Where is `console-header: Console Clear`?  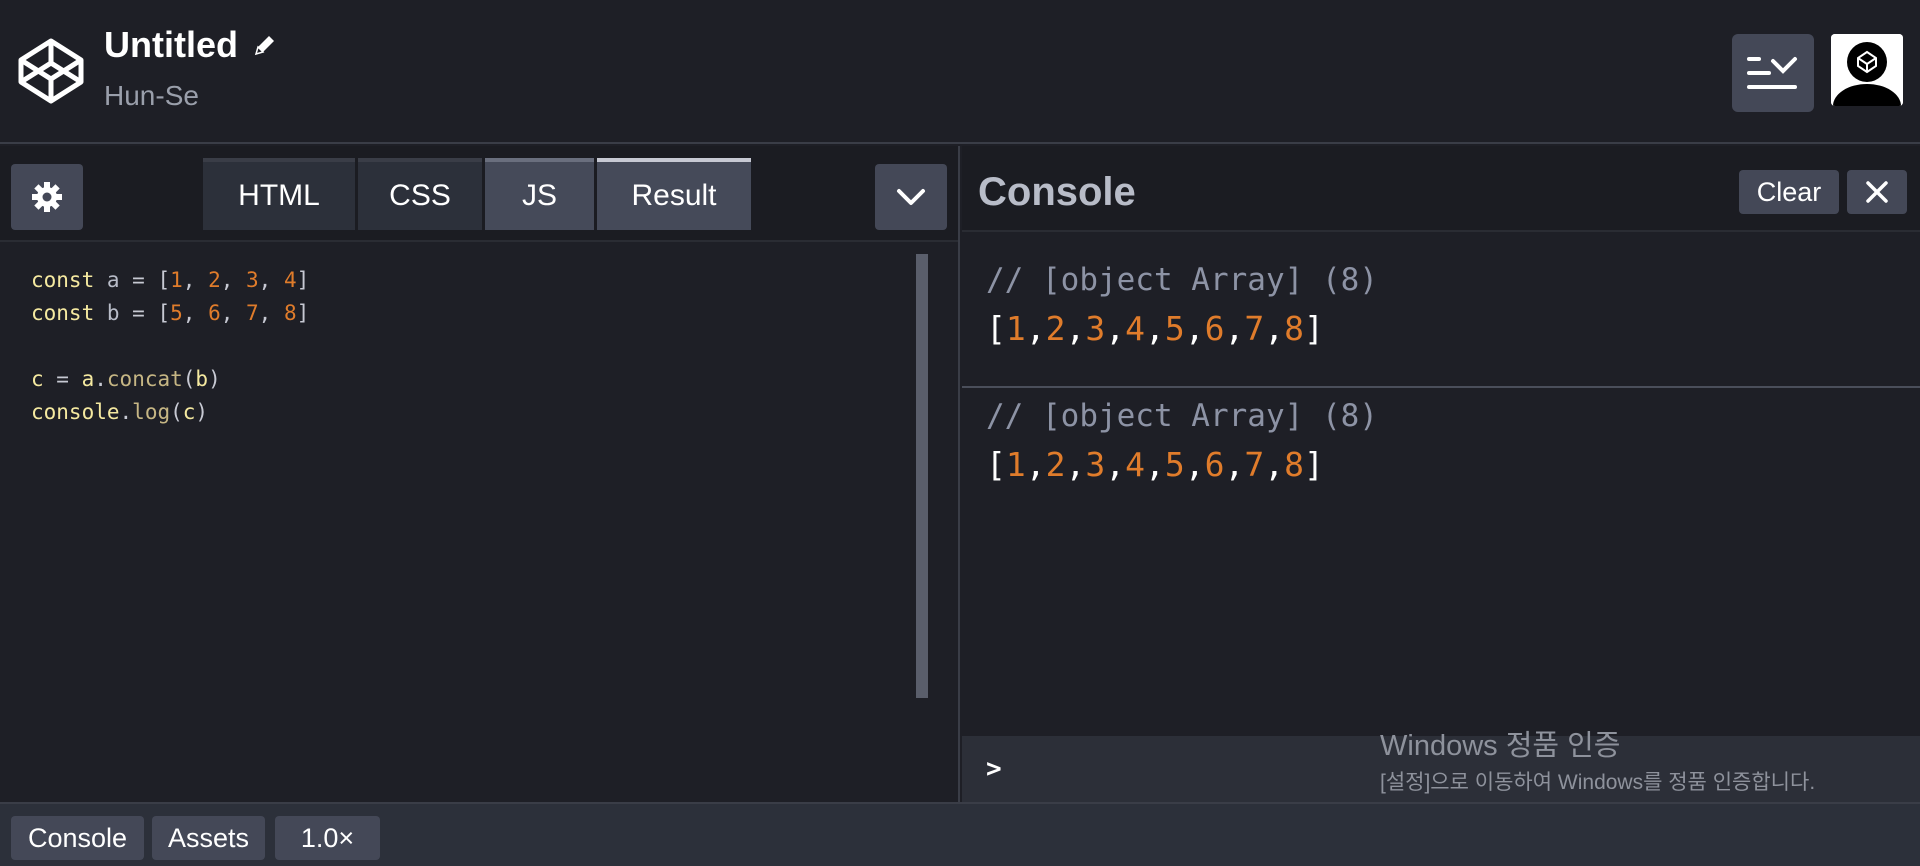 console-header: Console Clear is located at coordinates (1441, 189).